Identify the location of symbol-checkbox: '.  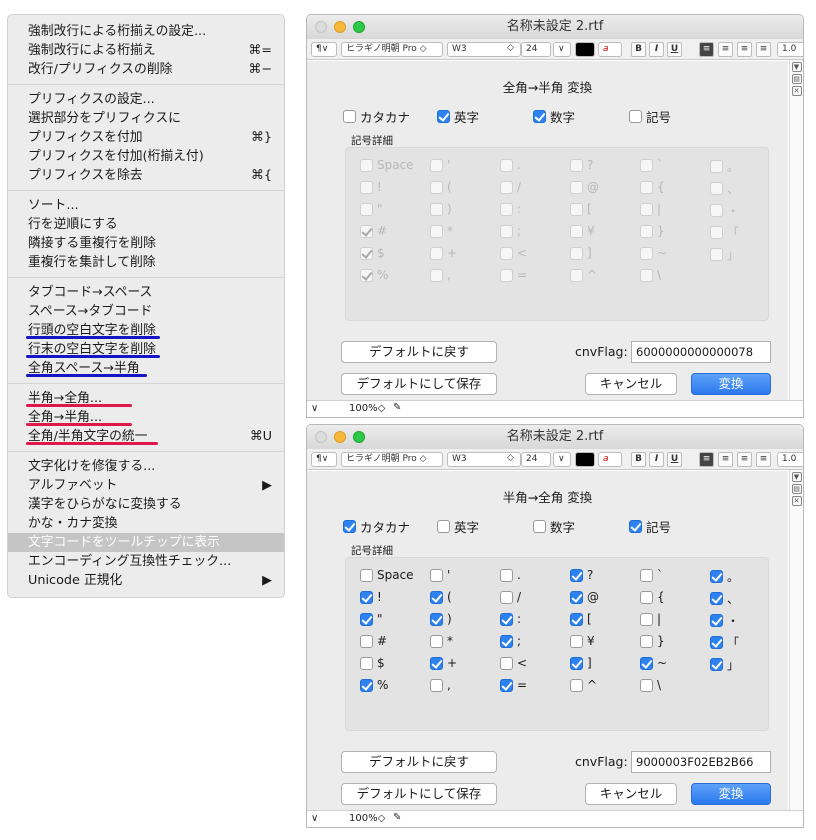
(440, 575).